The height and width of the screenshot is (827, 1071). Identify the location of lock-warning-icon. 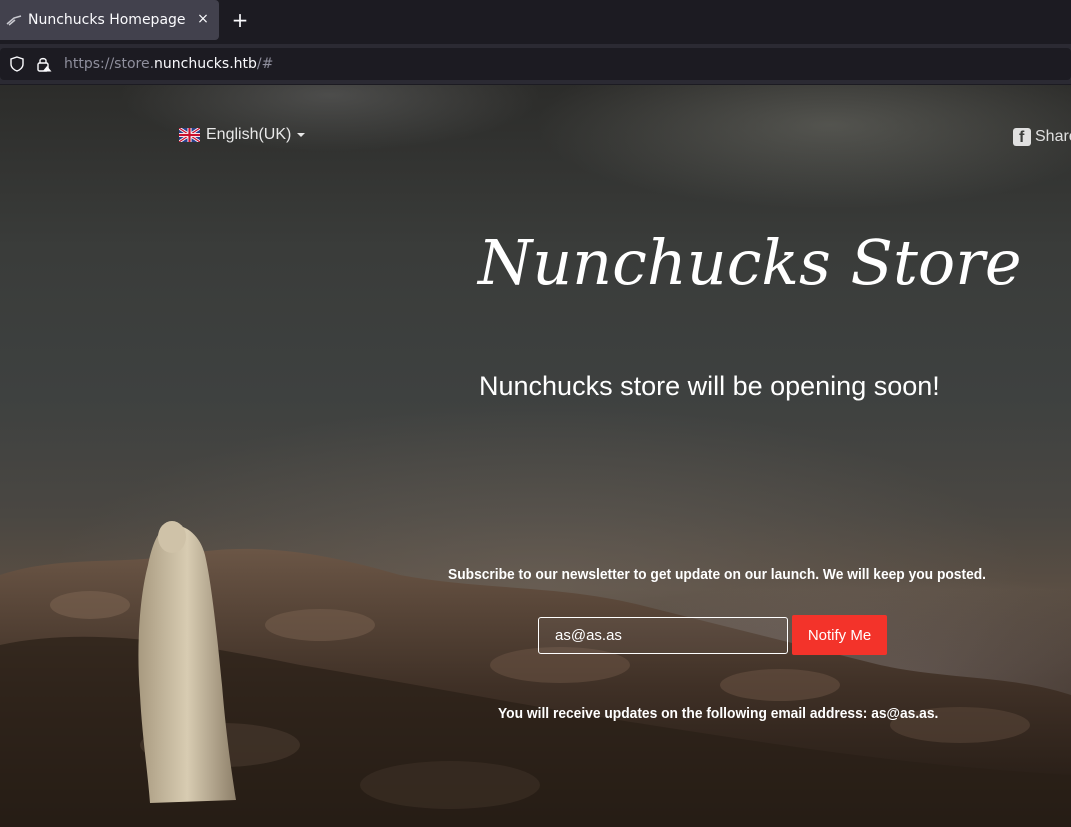
(45, 64).